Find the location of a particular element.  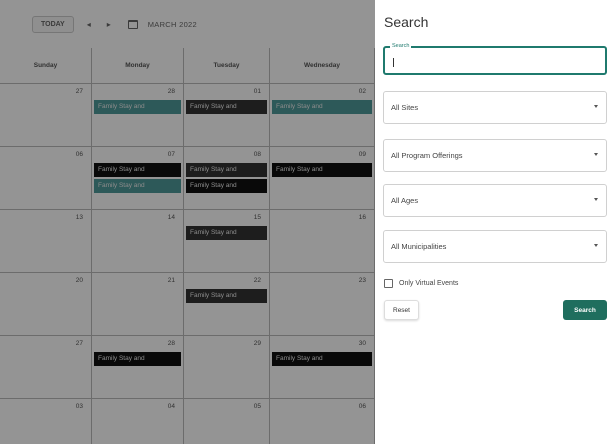

program-offerings-select-value: All Program Offerings is located at coordinates (427, 155).